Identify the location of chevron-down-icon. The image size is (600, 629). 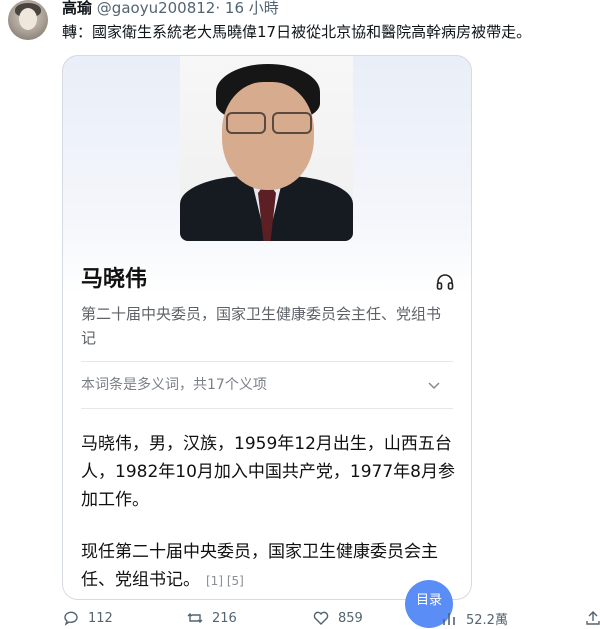
(434, 385).